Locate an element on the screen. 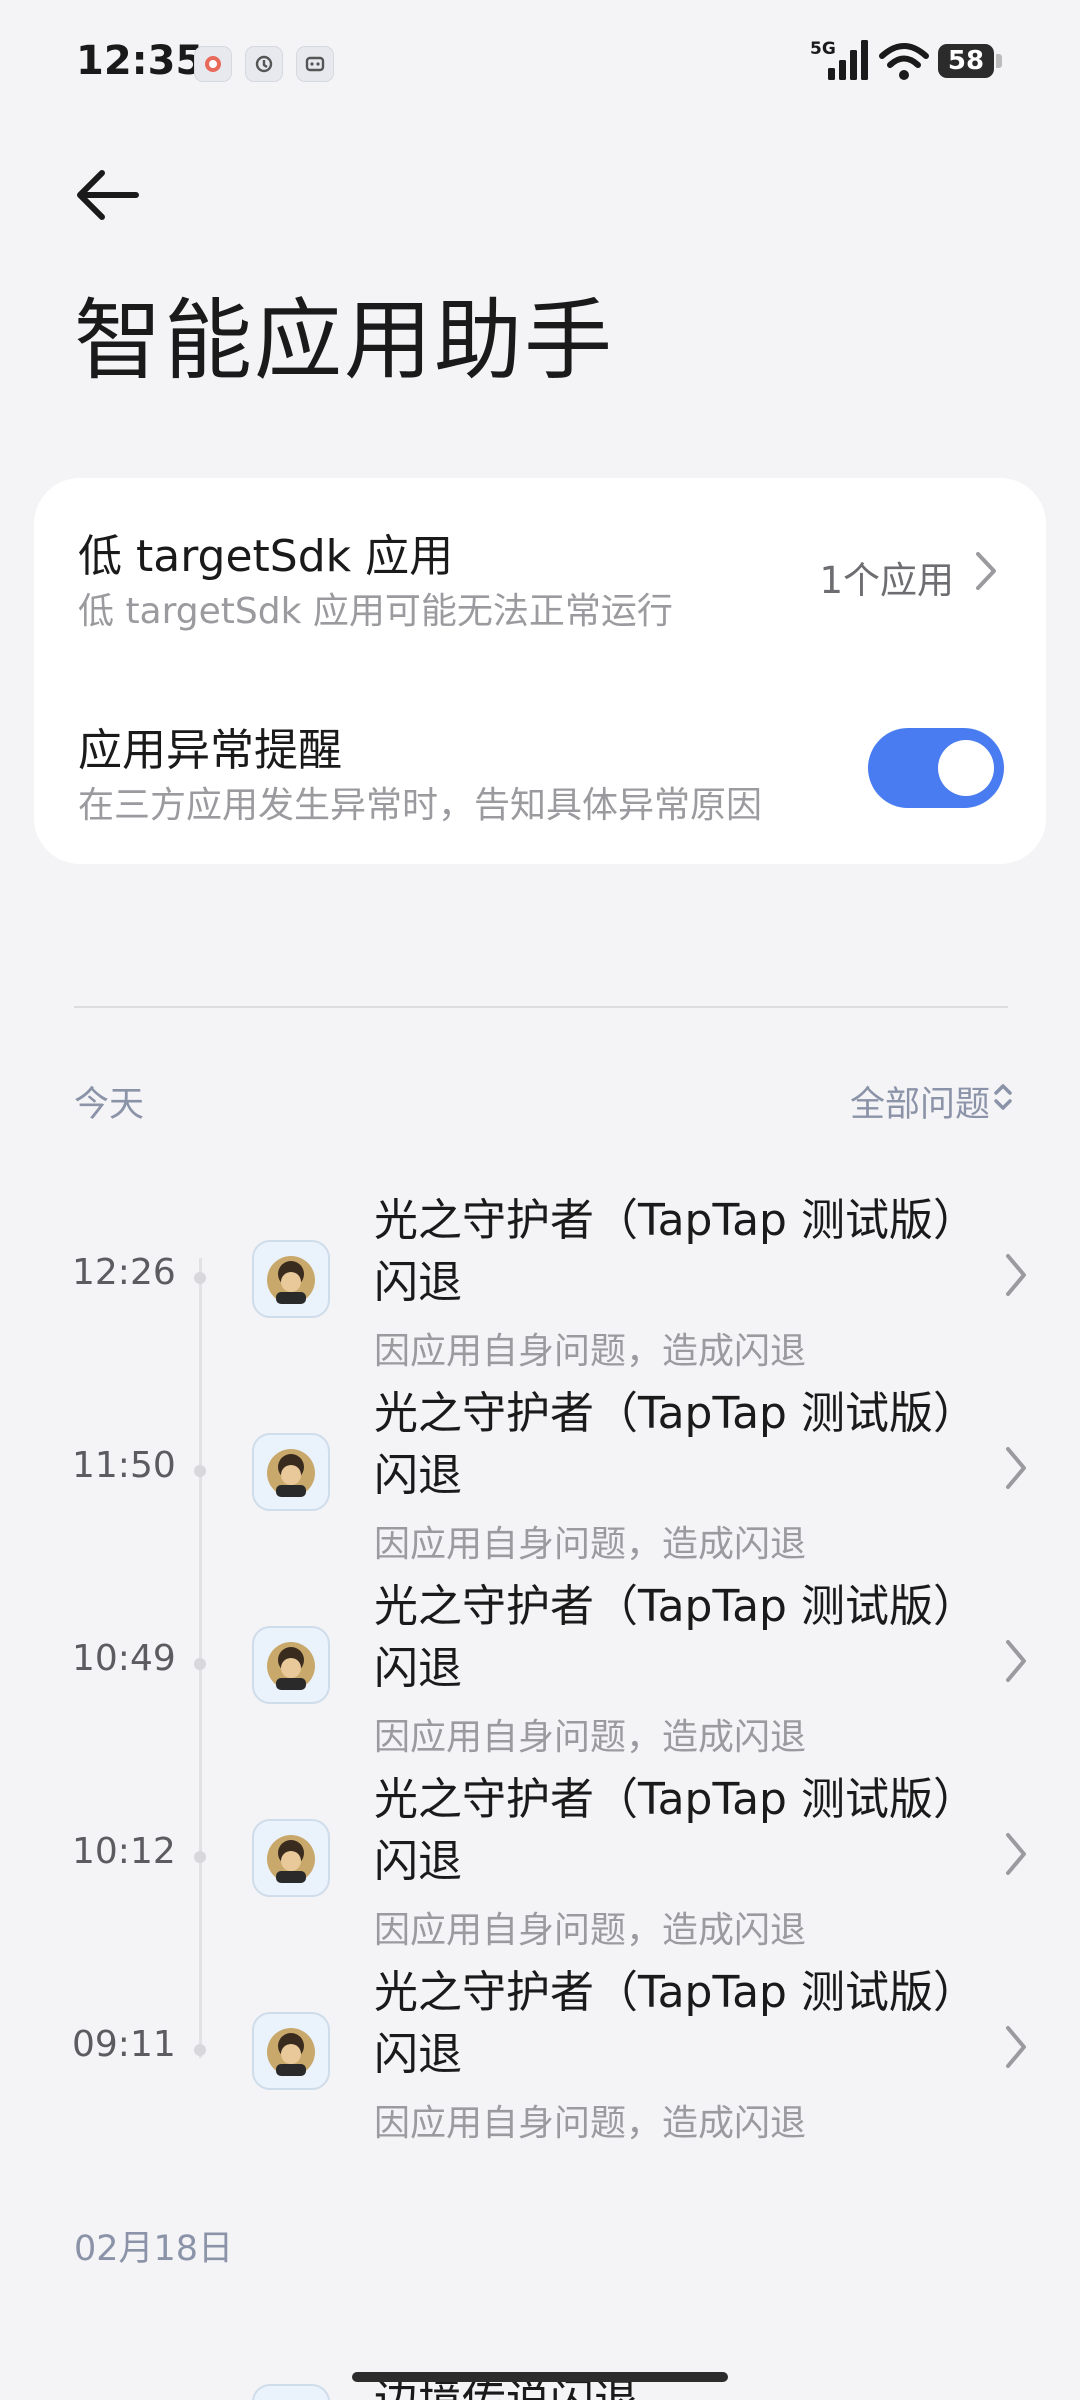  page-title: 智能应用助手 is located at coordinates (344, 340).